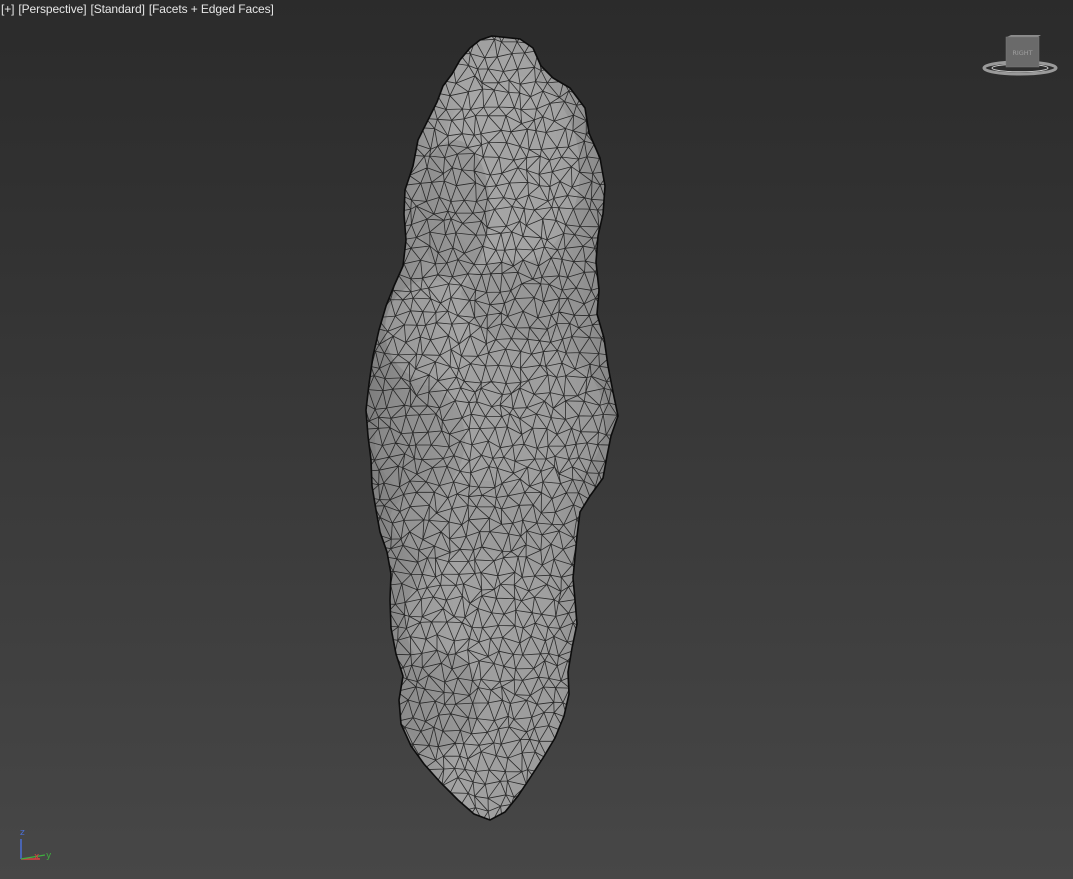 The height and width of the screenshot is (879, 1073). Describe the element at coordinates (22, 833) in the screenshot. I see `axis-z-label: z` at that location.